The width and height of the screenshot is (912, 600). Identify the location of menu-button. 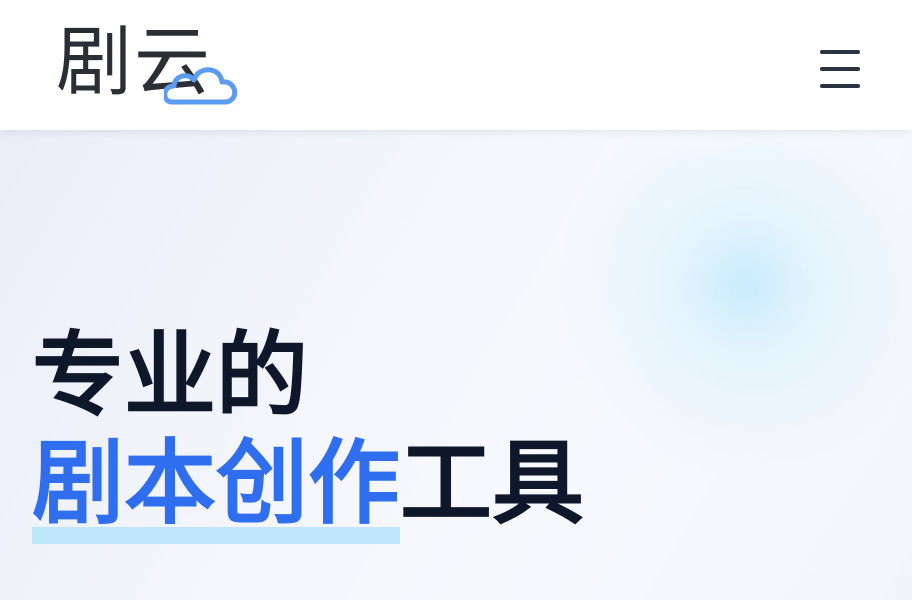
(840, 69).